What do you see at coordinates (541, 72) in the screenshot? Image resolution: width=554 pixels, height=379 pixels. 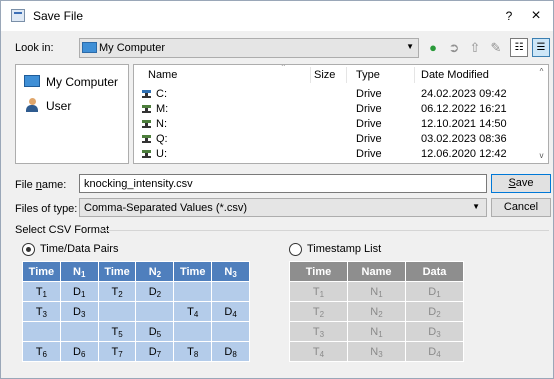 I see `scroll-up-icon: ^` at bounding box center [541, 72].